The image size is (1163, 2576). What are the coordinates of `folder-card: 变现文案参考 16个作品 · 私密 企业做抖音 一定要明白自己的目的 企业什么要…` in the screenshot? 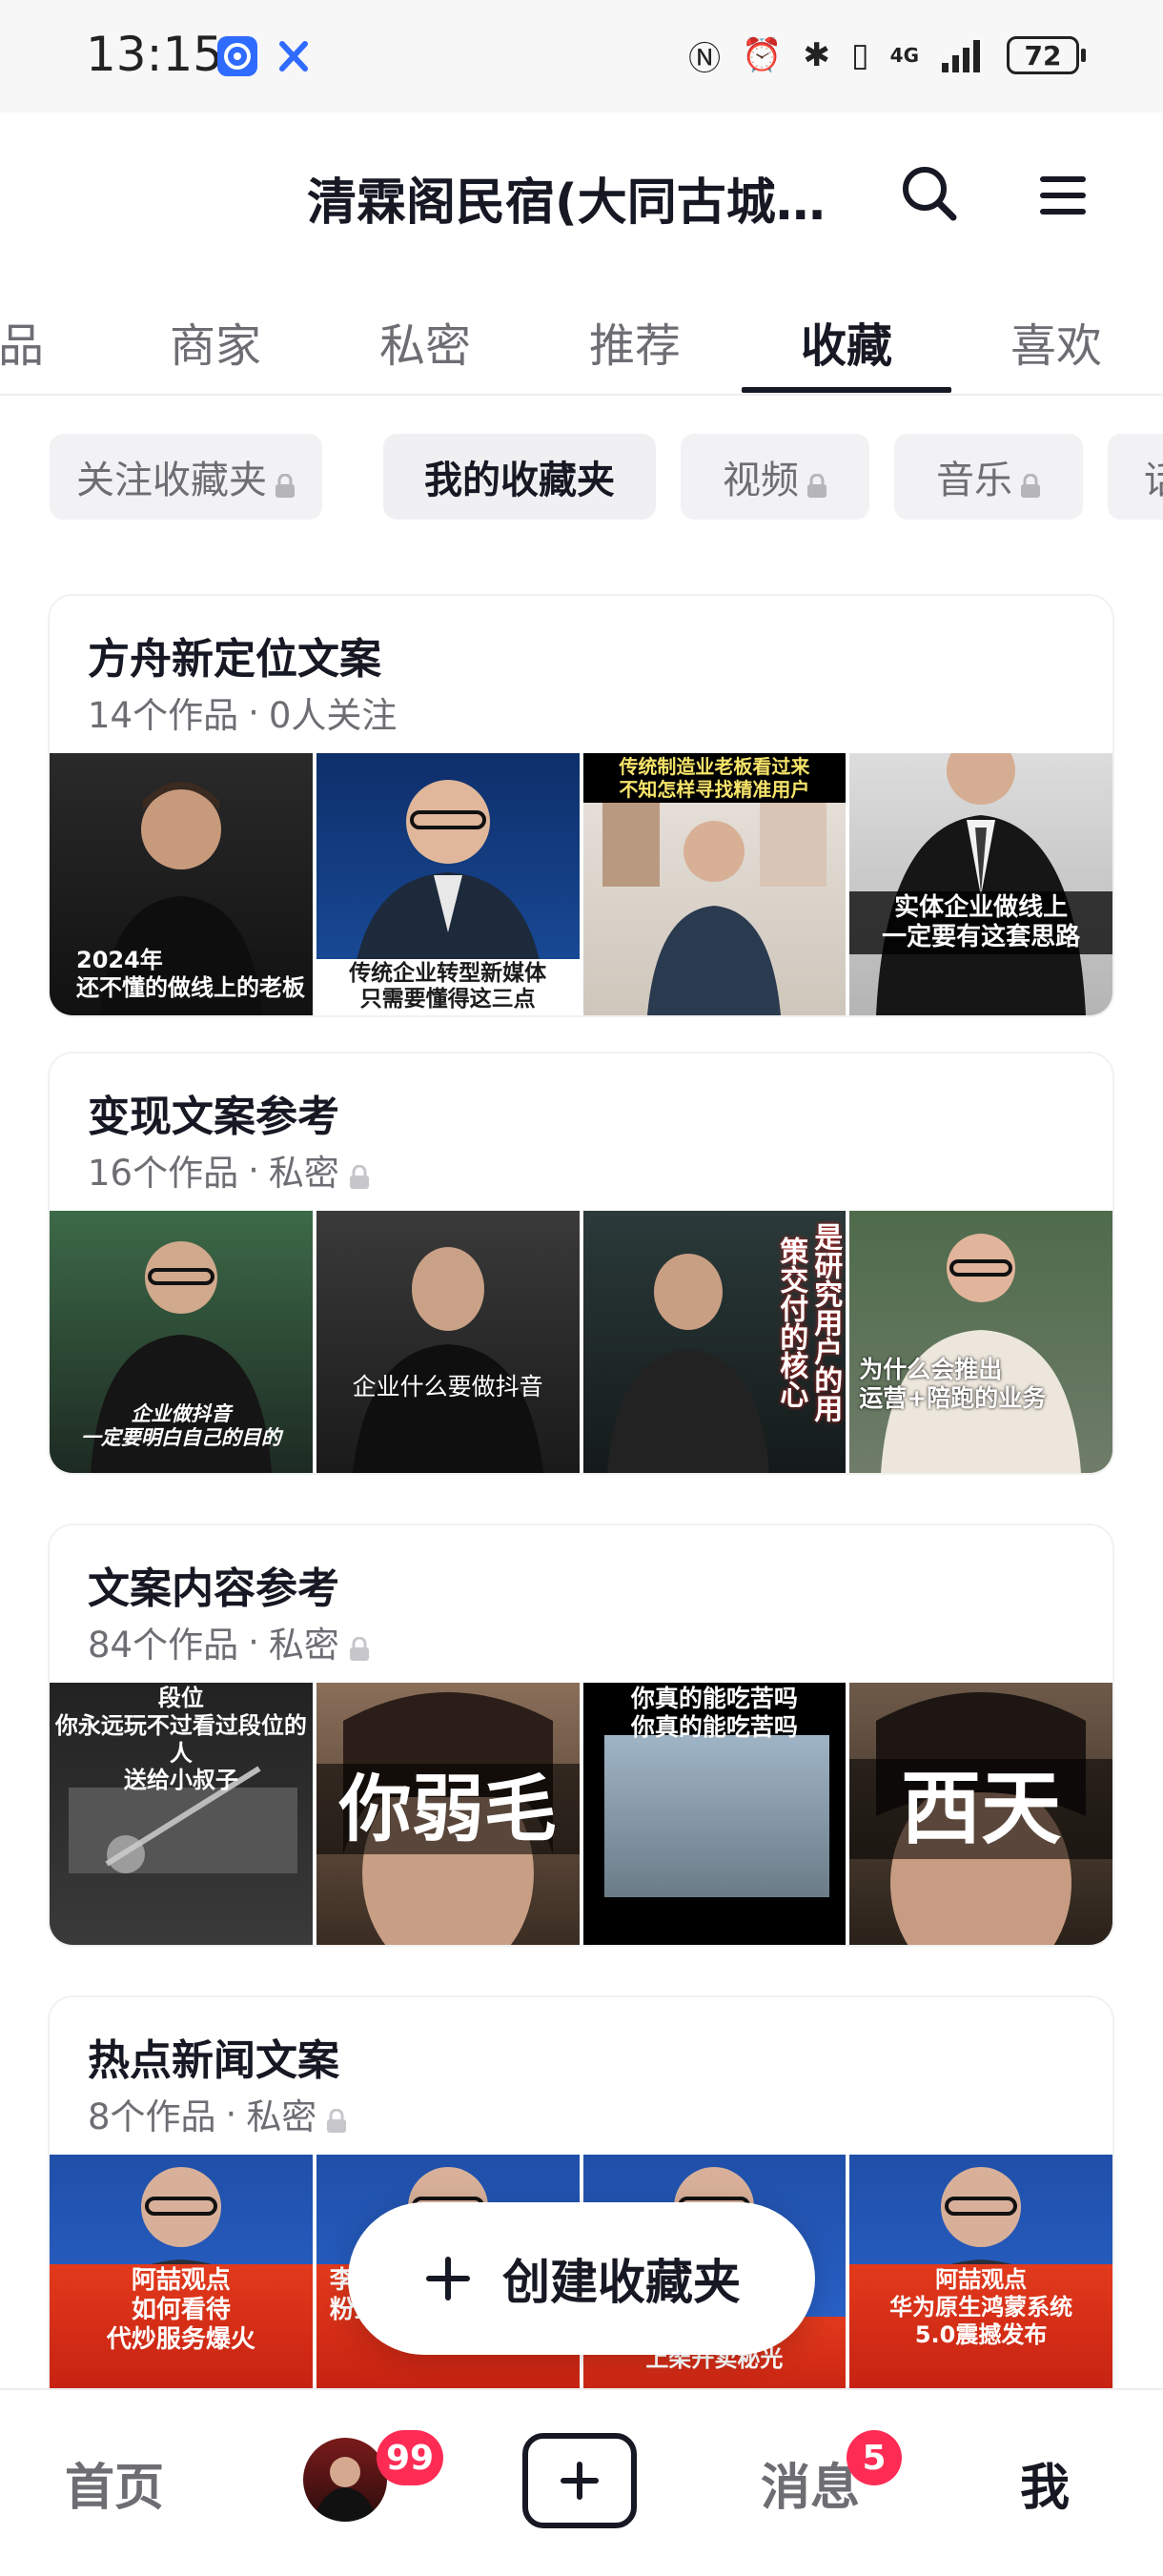 It's located at (581, 1263).